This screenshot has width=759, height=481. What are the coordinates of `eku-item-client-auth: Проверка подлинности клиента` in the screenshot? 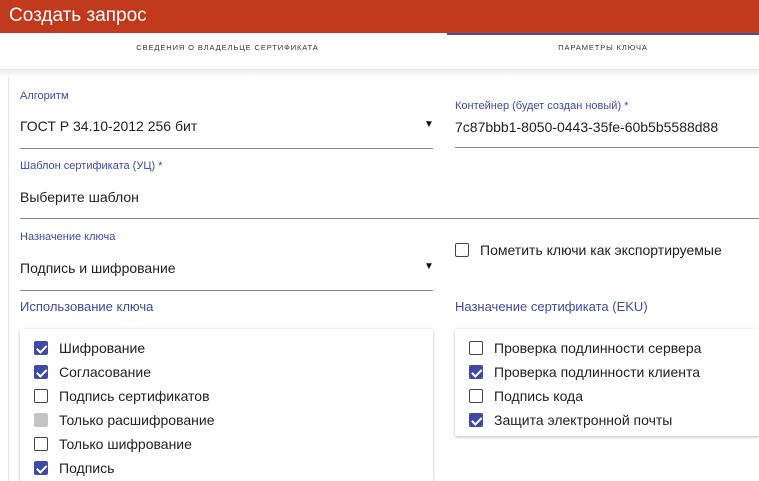 It's located at (584, 372).